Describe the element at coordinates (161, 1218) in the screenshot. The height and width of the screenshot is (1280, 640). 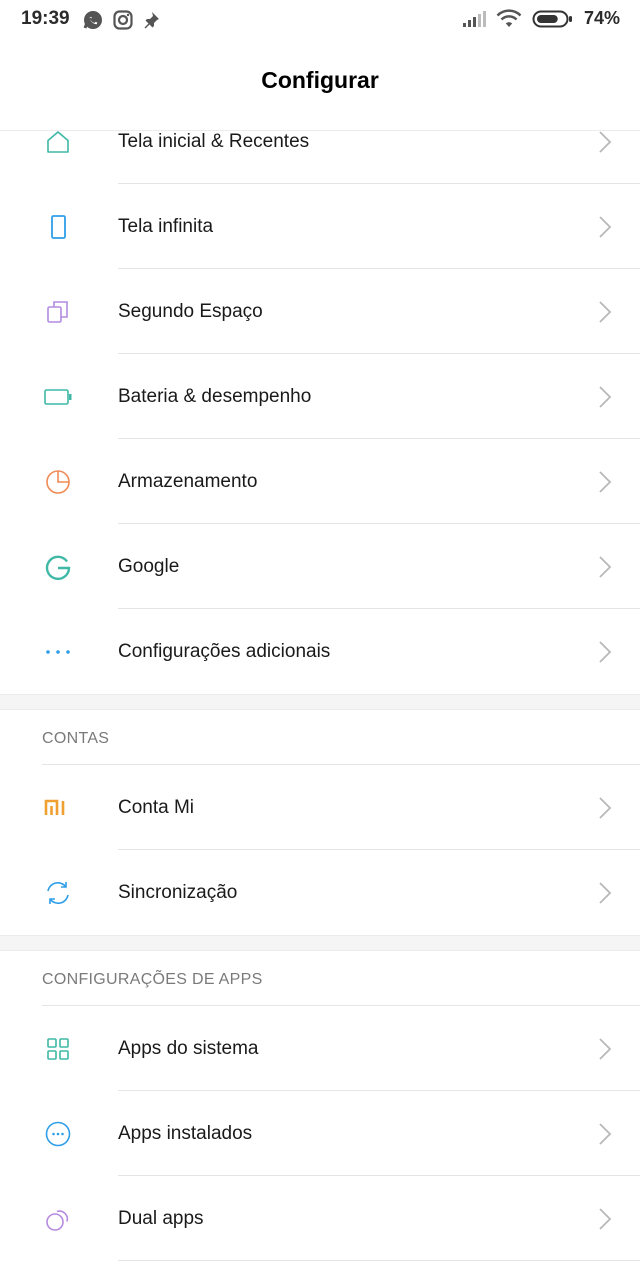
I see `settings-item-label: Dual apps` at that location.